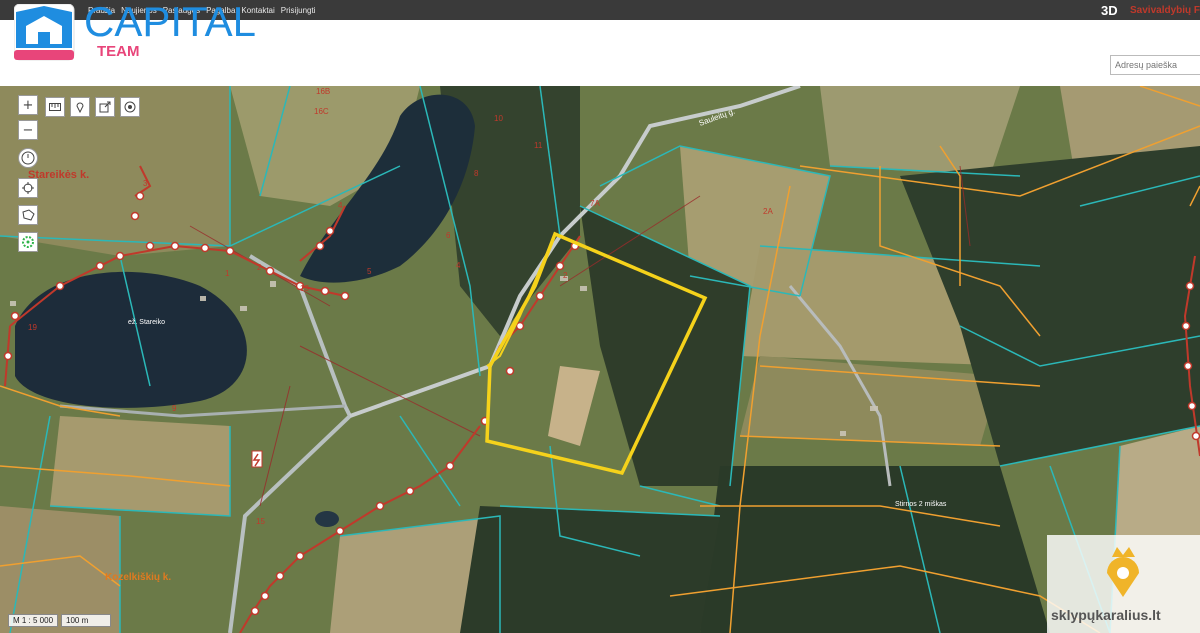 Image resolution: width=1200 pixels, height=633 pixels. I want to click on watermark-text: sklypųkaralius.lt, so click(1106, 615).